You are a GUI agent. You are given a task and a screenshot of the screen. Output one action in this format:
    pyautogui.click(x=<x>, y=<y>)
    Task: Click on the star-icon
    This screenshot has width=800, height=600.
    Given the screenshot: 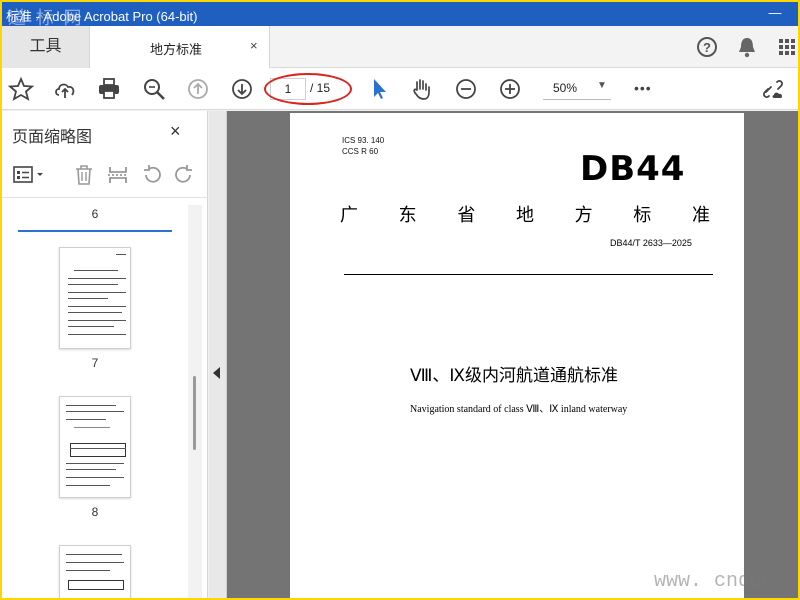 What is the action you would take?
    pyautogui.click(x=21, y=89)
    